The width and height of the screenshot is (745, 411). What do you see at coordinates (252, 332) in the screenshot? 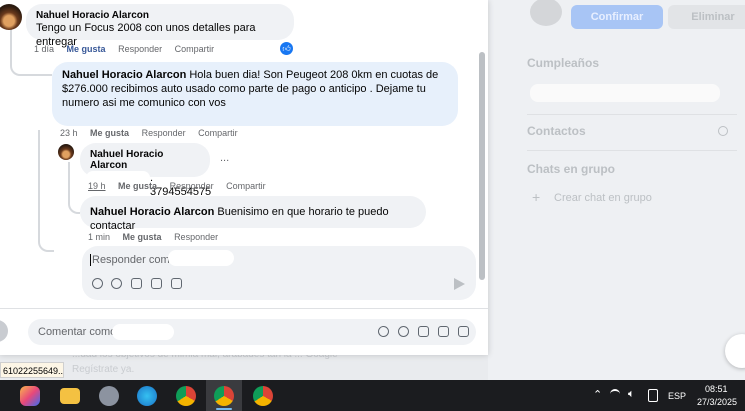
I see `comment-composer: Comentar como` at bounding box center [252, 332].